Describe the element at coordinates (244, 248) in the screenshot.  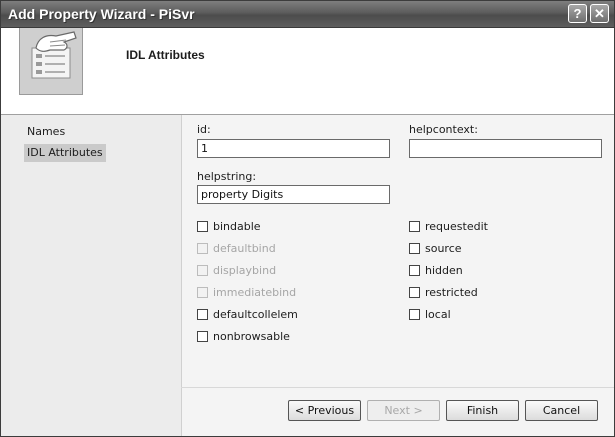
I see `checkbox-label: defaultbind` at that location.